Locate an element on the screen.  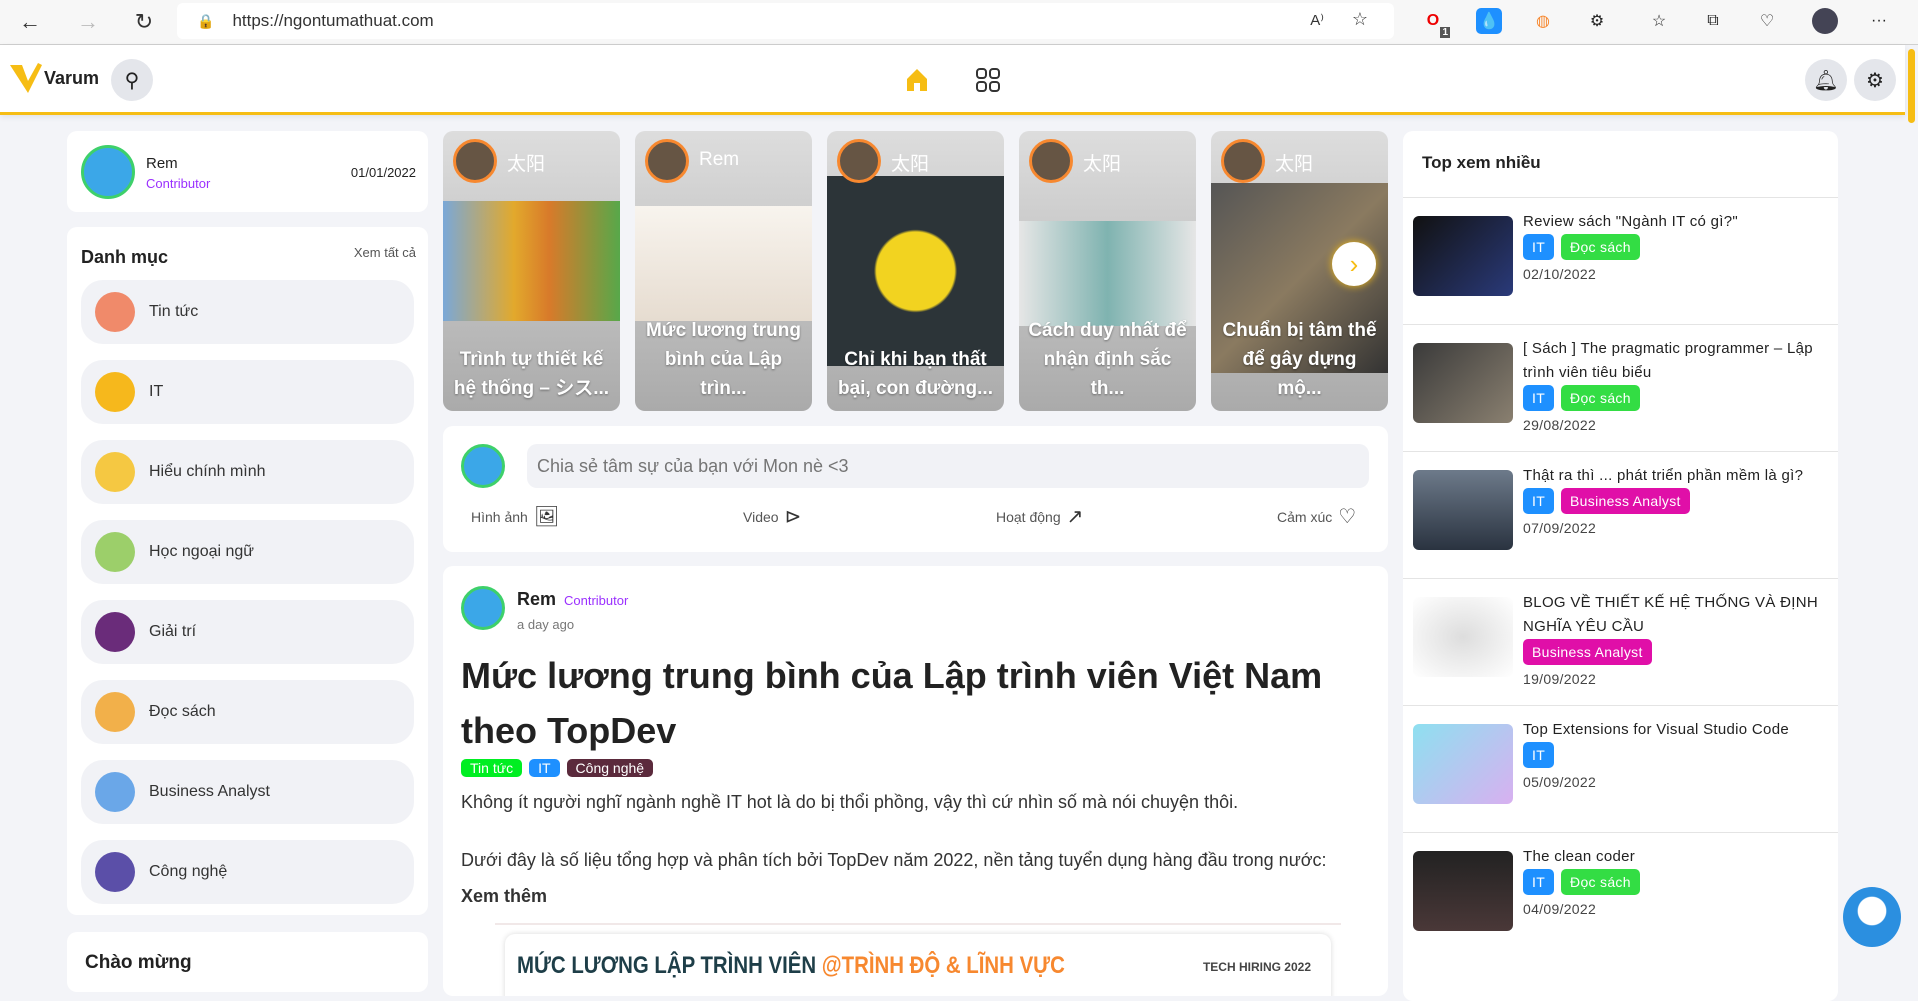
see-more-link: Xem thêm is located at coordinates (504, 896).